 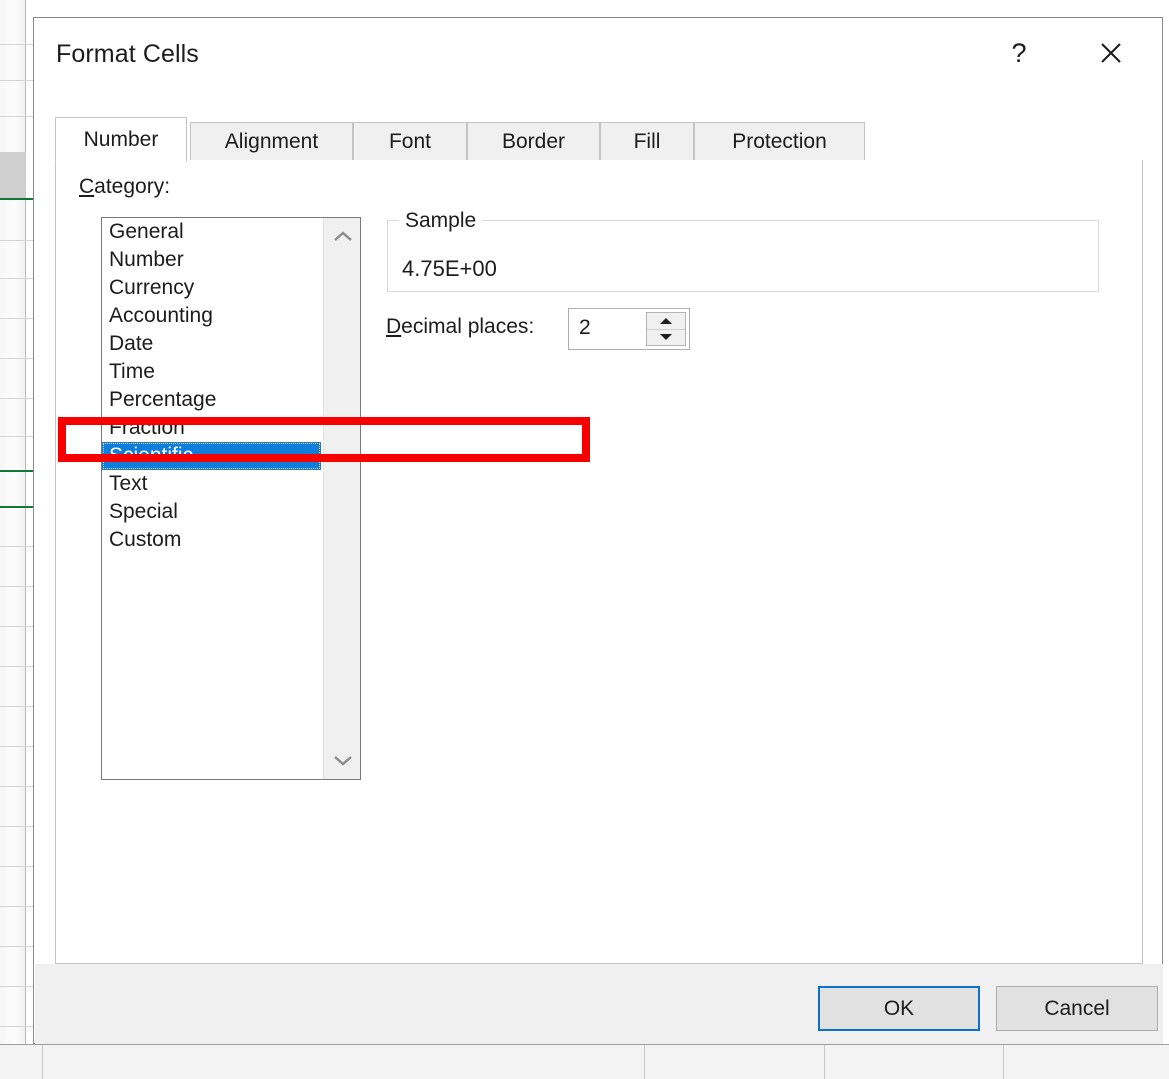 I want to click on sample-group-title: Sample, so click(x=441, y=221).